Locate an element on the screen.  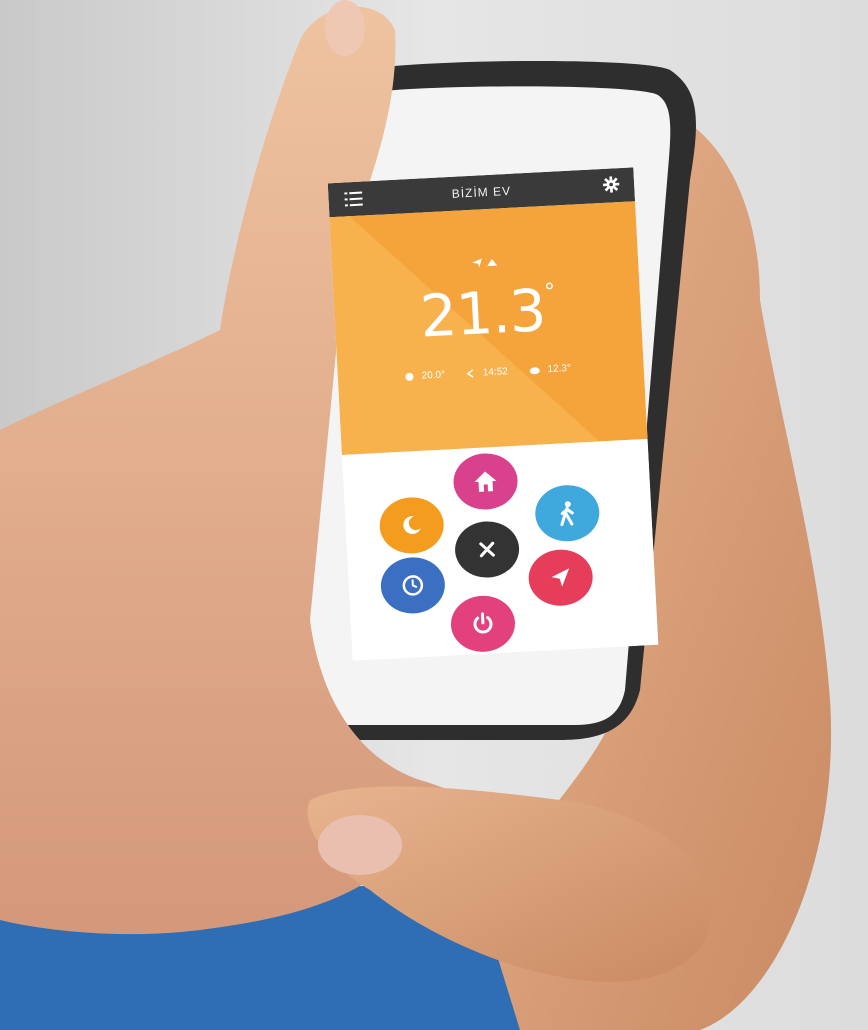
power-button is located at coordinates (483, 624).